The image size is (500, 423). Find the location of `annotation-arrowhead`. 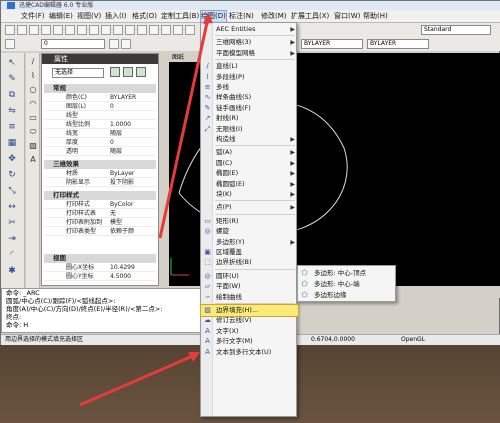

annotation-arrowhead is located at coordinates (208, 18).